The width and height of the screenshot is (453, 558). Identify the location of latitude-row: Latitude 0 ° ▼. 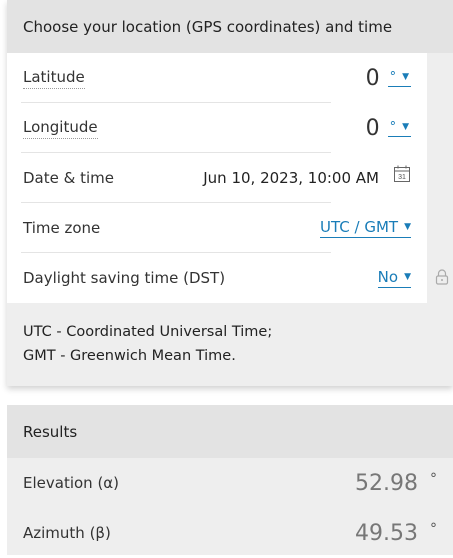
(217, 78).